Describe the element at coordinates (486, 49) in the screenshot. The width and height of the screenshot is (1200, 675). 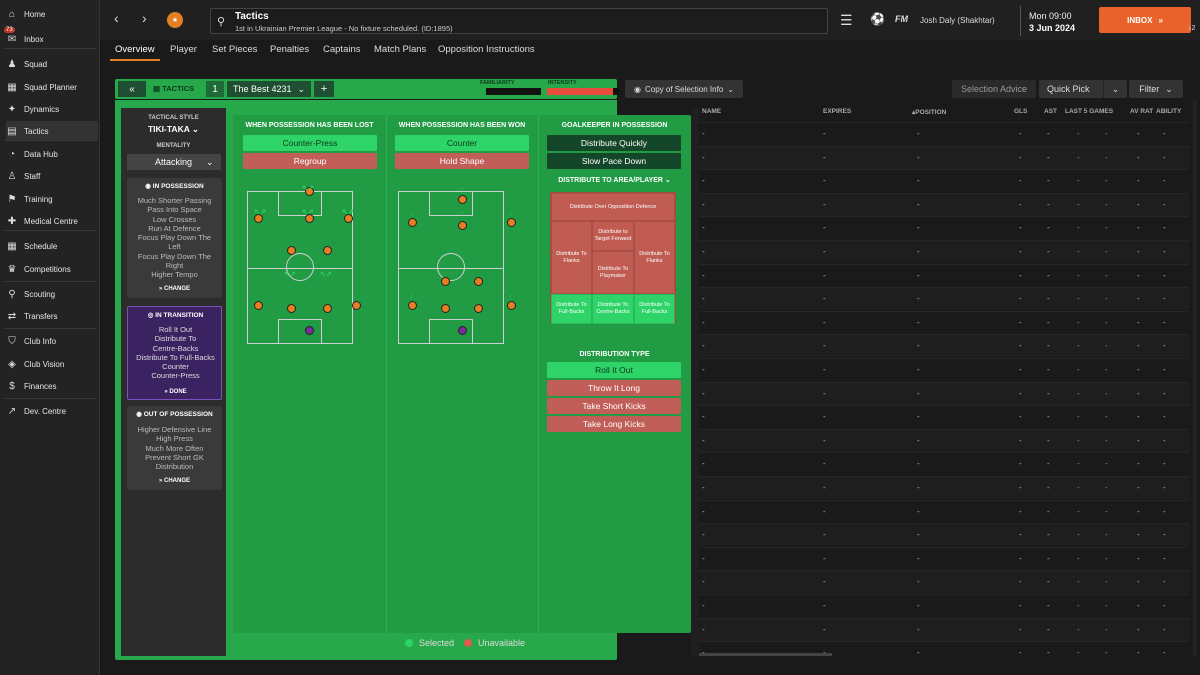
I see `tab-opposition-instructions: Opposition Instructions` at that location.